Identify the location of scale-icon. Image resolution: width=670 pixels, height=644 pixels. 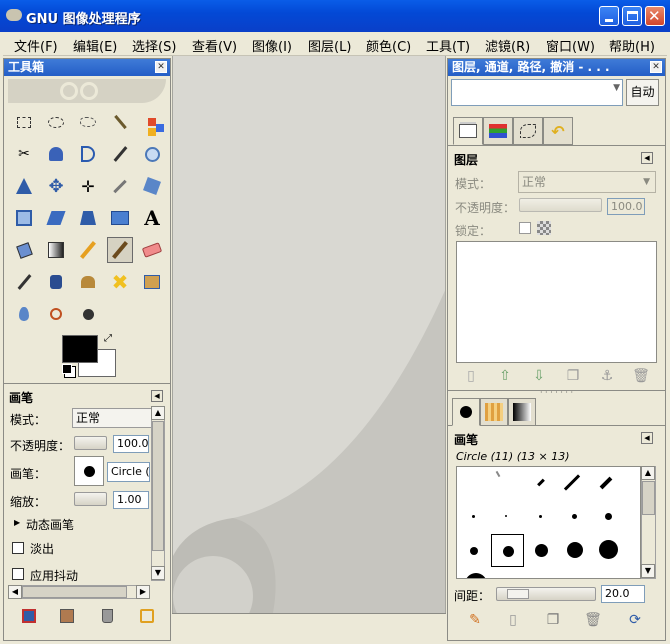
(24, 218).